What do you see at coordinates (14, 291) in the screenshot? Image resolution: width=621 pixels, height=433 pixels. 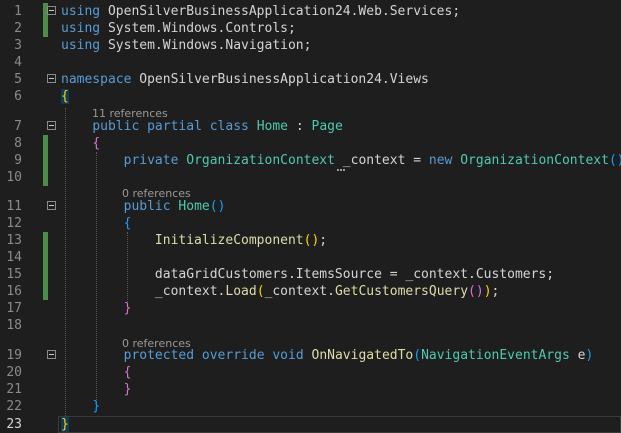 I see `line-number: 16` at bounding box center [14, 291].